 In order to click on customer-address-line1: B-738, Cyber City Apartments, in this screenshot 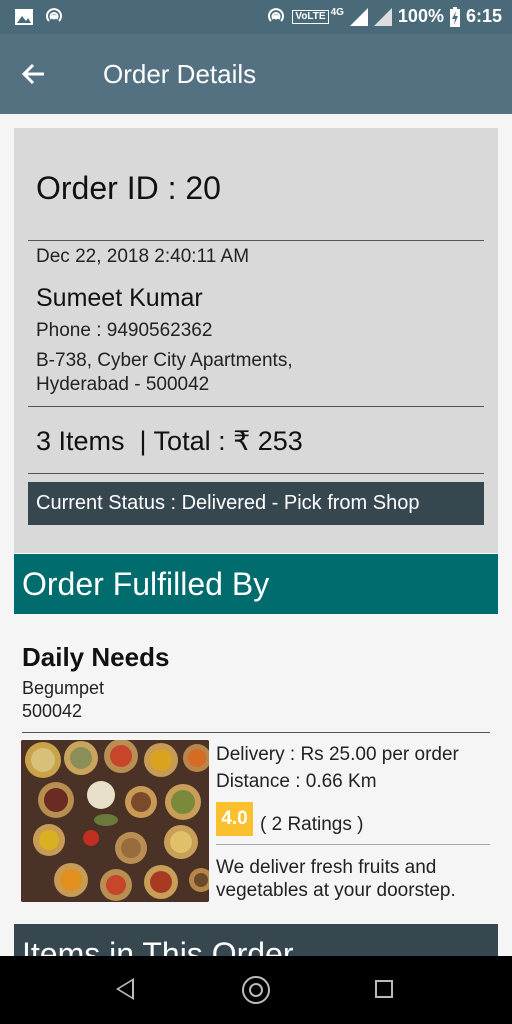, I will do `click(164, 360)`.